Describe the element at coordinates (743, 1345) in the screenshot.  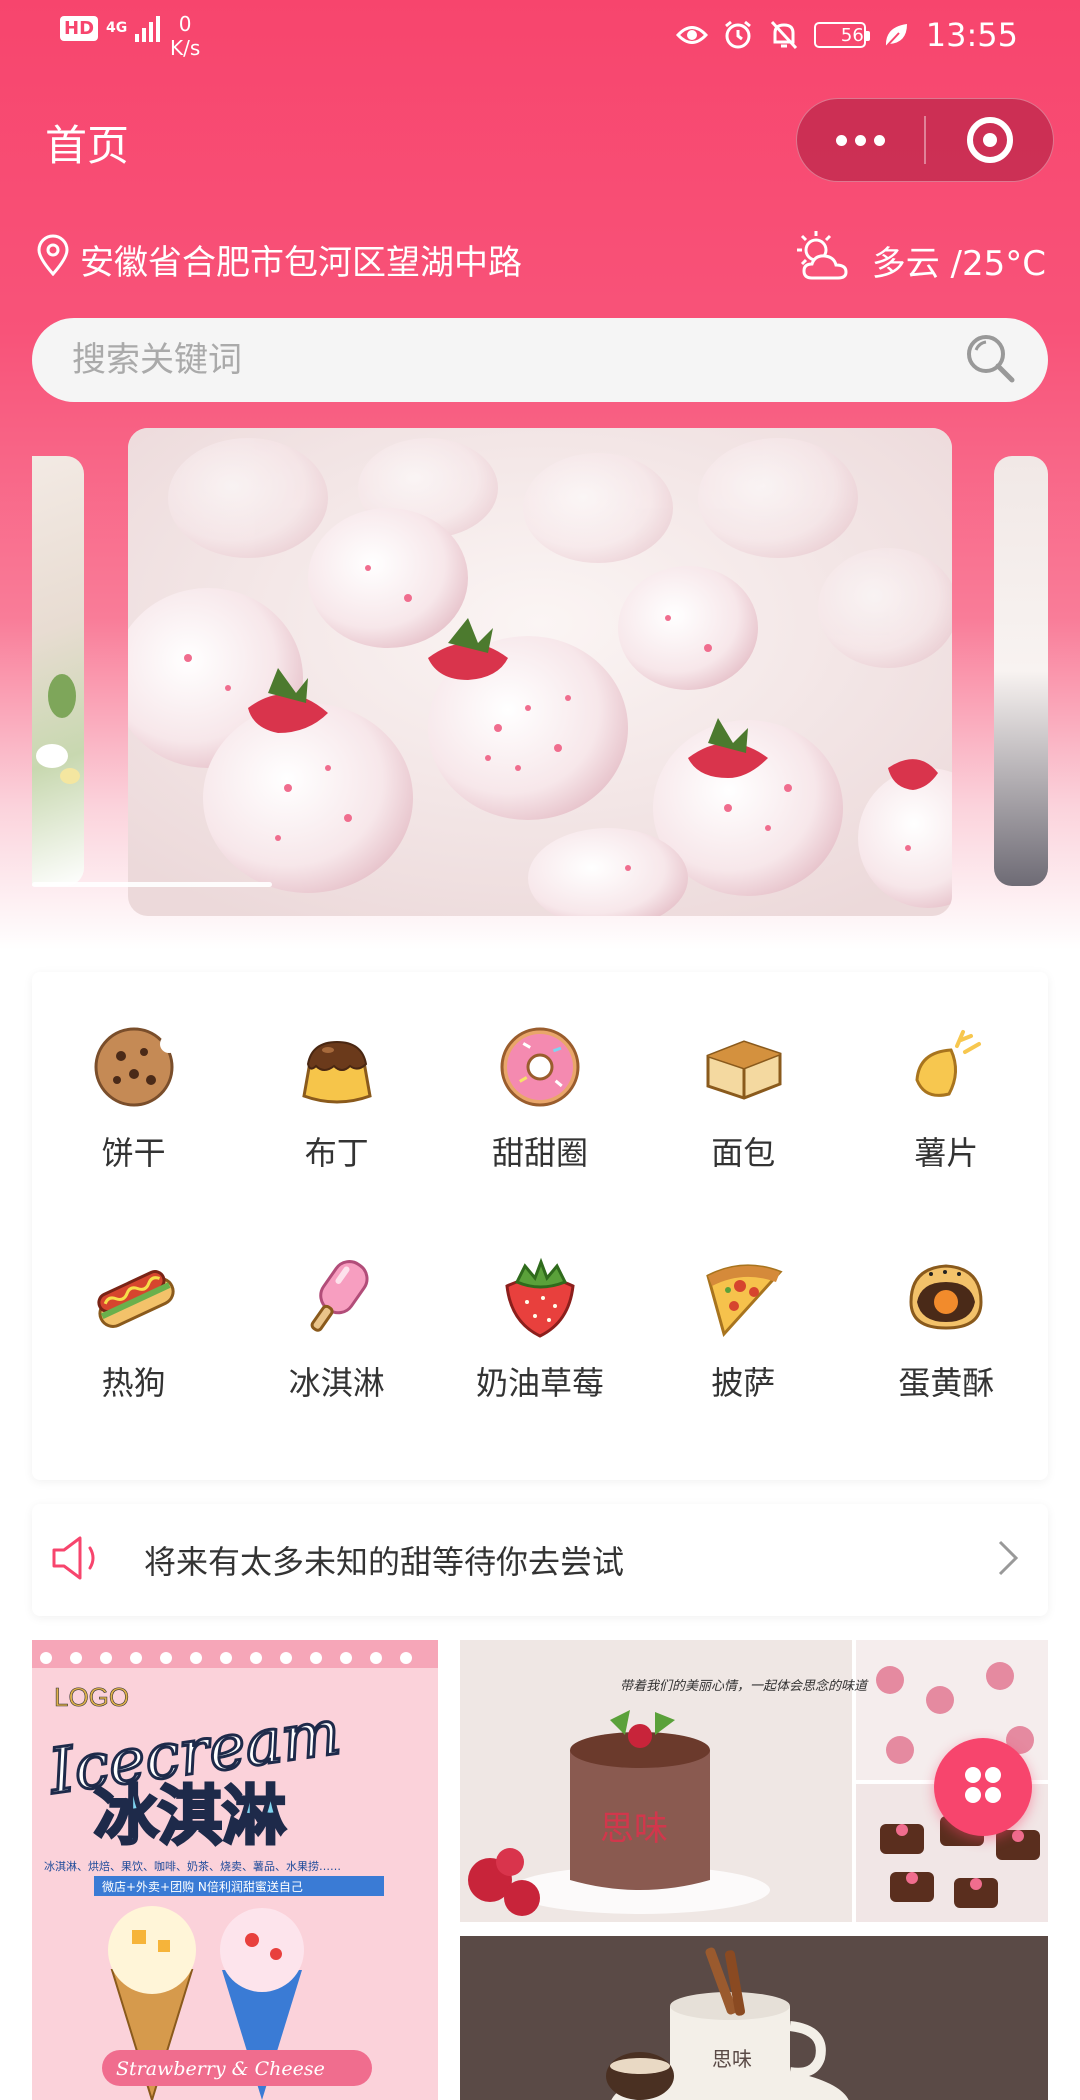
I see `category-item: 披萨` at that location.